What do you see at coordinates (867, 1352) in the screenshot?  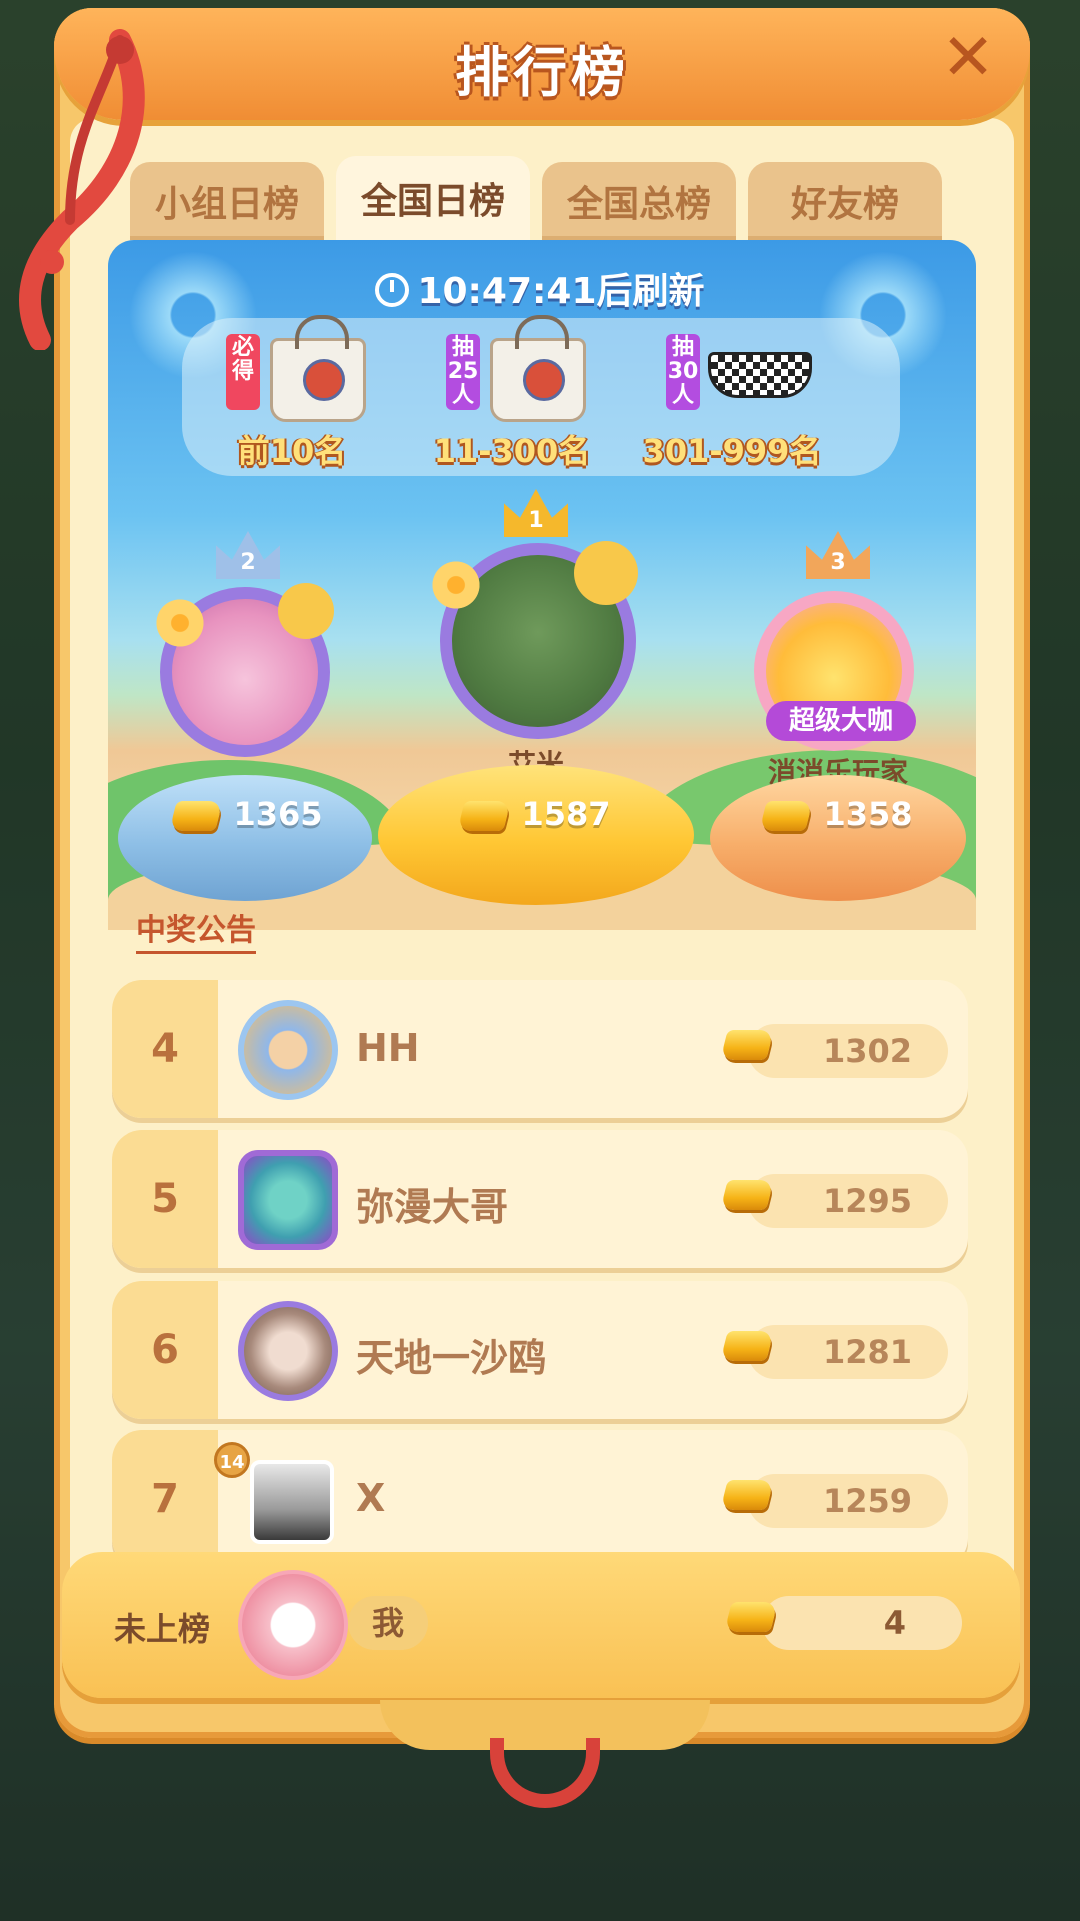 I see `player-score: 1281` at bounding box center [867, 1352].